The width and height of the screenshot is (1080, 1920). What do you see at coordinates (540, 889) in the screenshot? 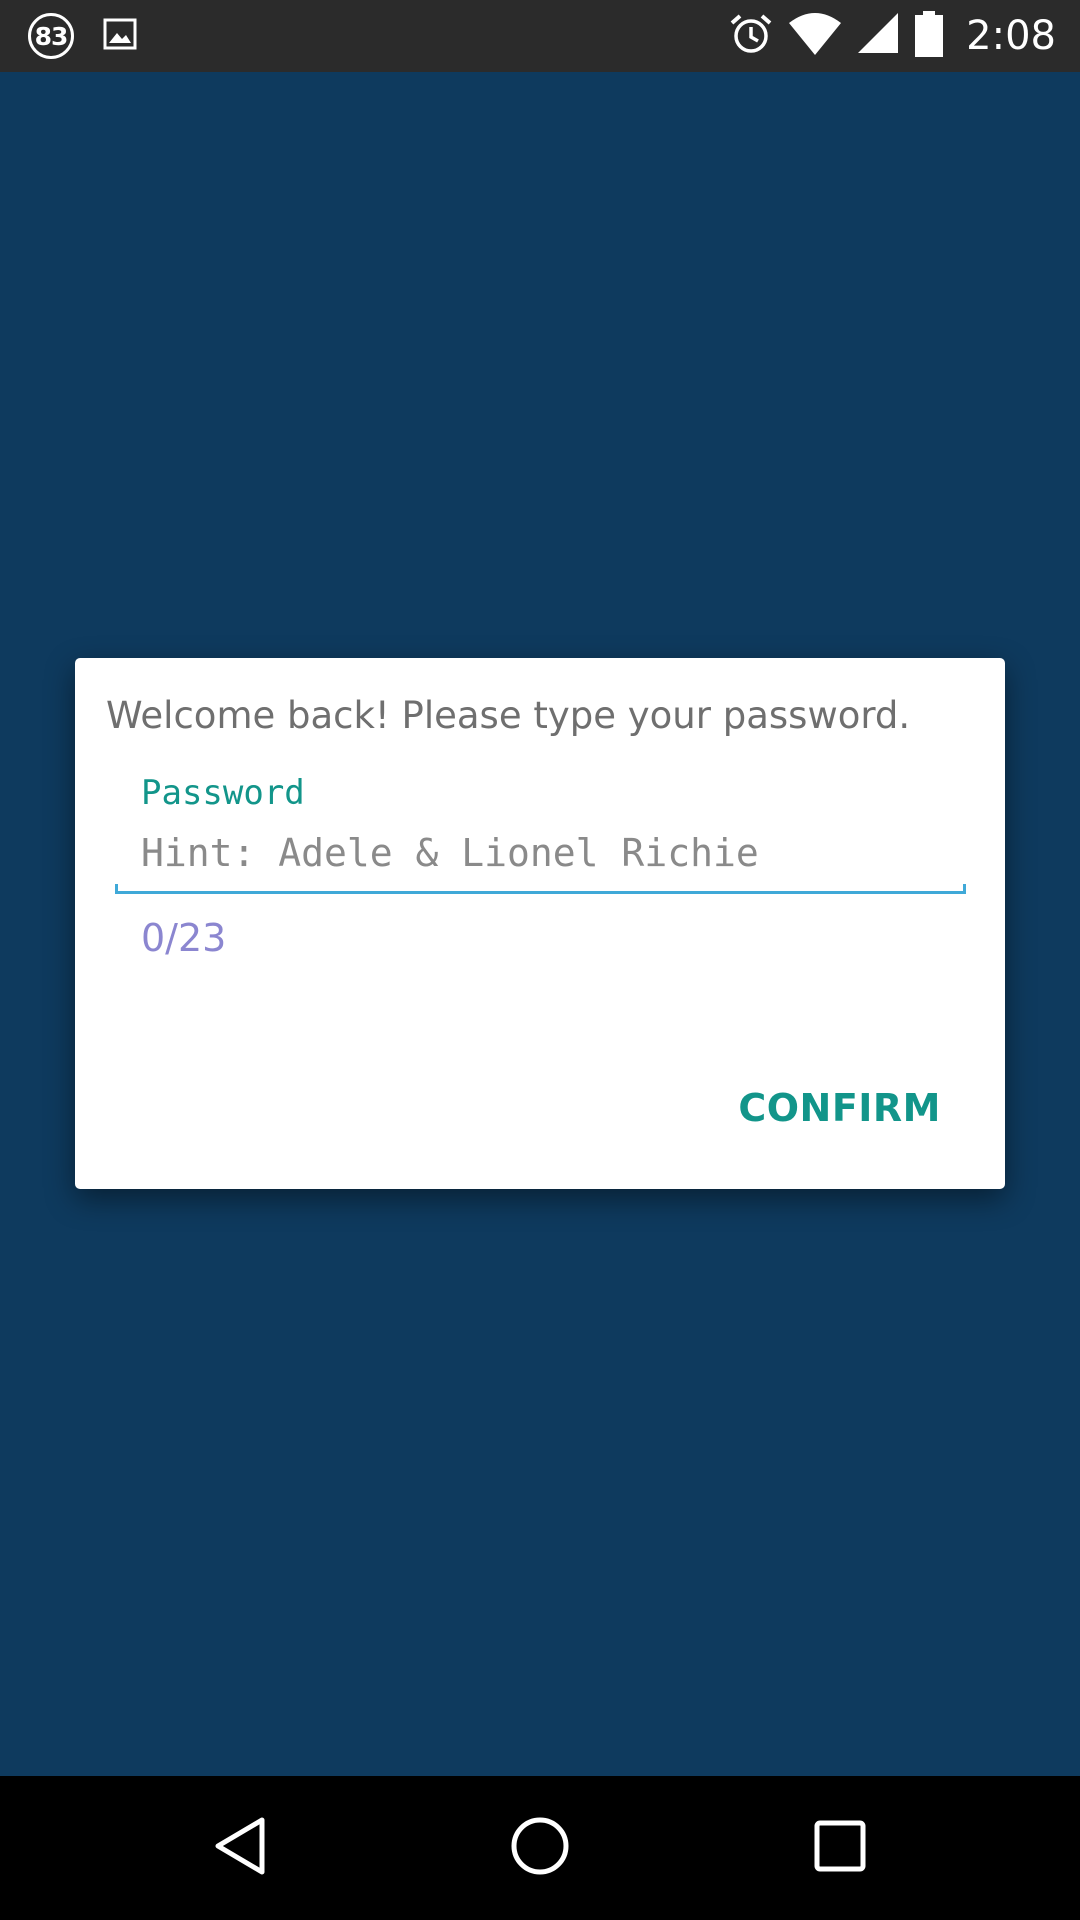
I see `password-underline` at bounding box center [540, 889].